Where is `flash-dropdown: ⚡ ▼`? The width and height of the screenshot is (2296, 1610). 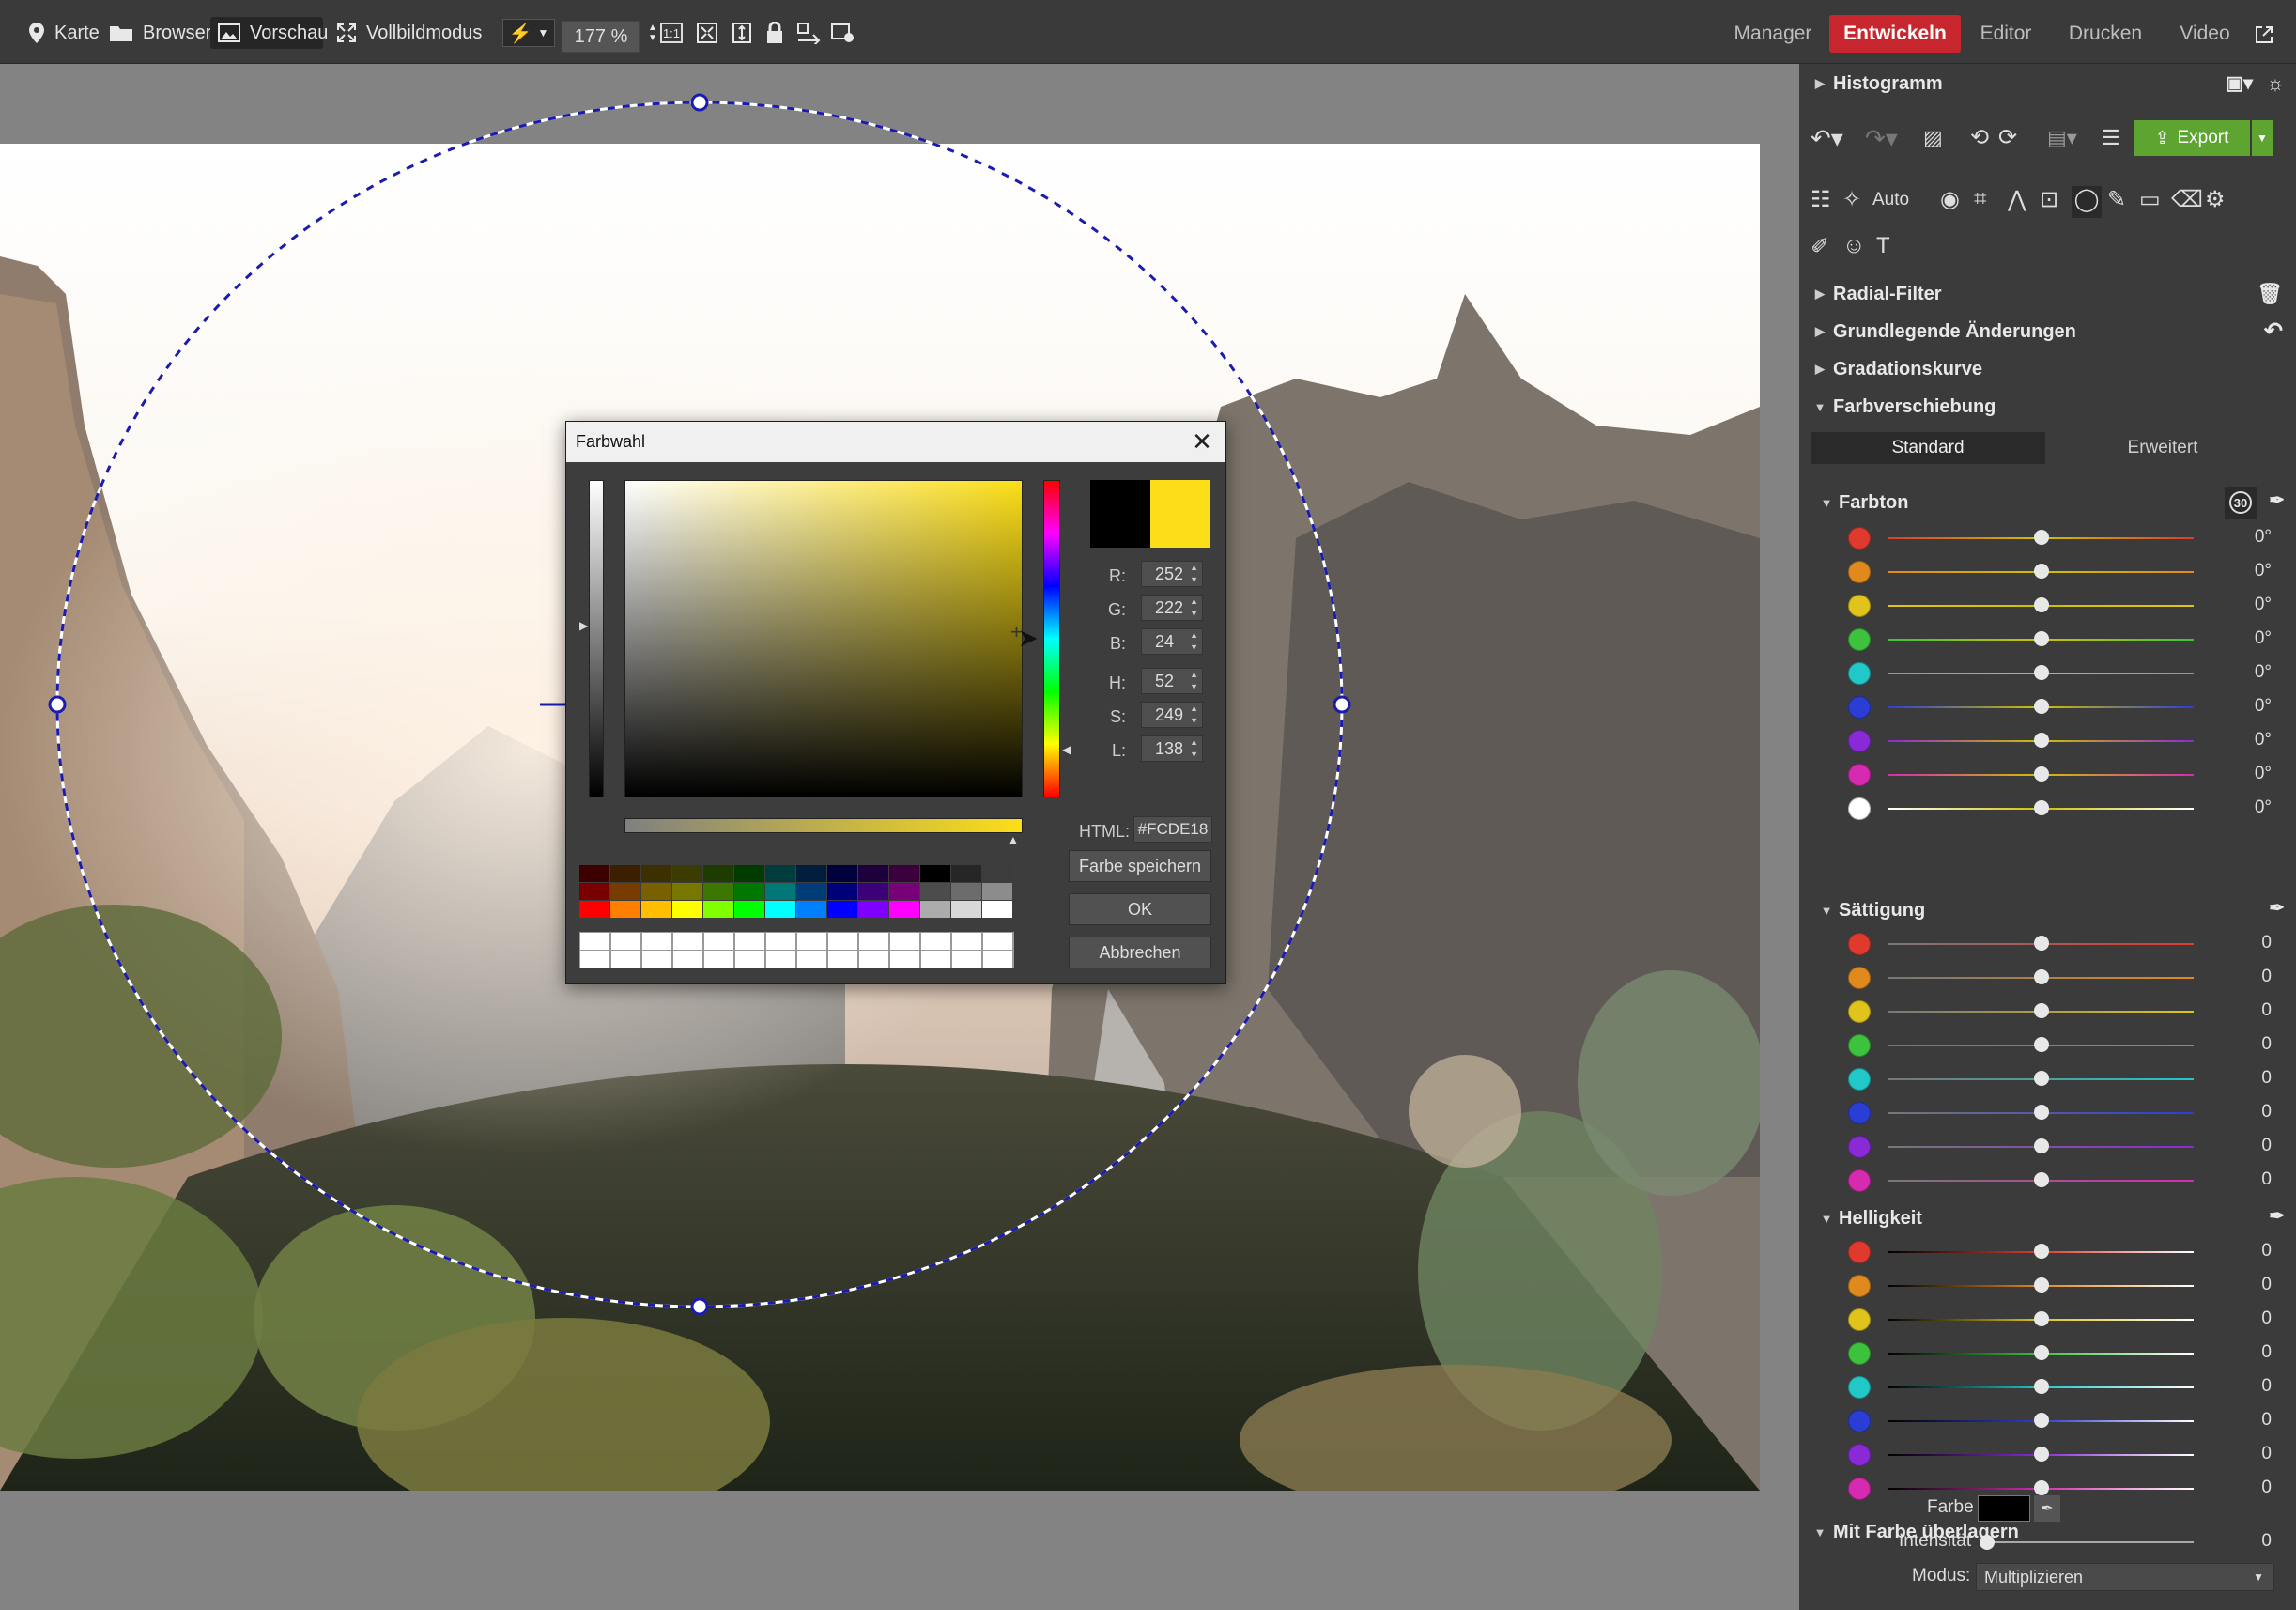
flash-dropdown: ⚡ ▼ is located at coordinates (528, 33).